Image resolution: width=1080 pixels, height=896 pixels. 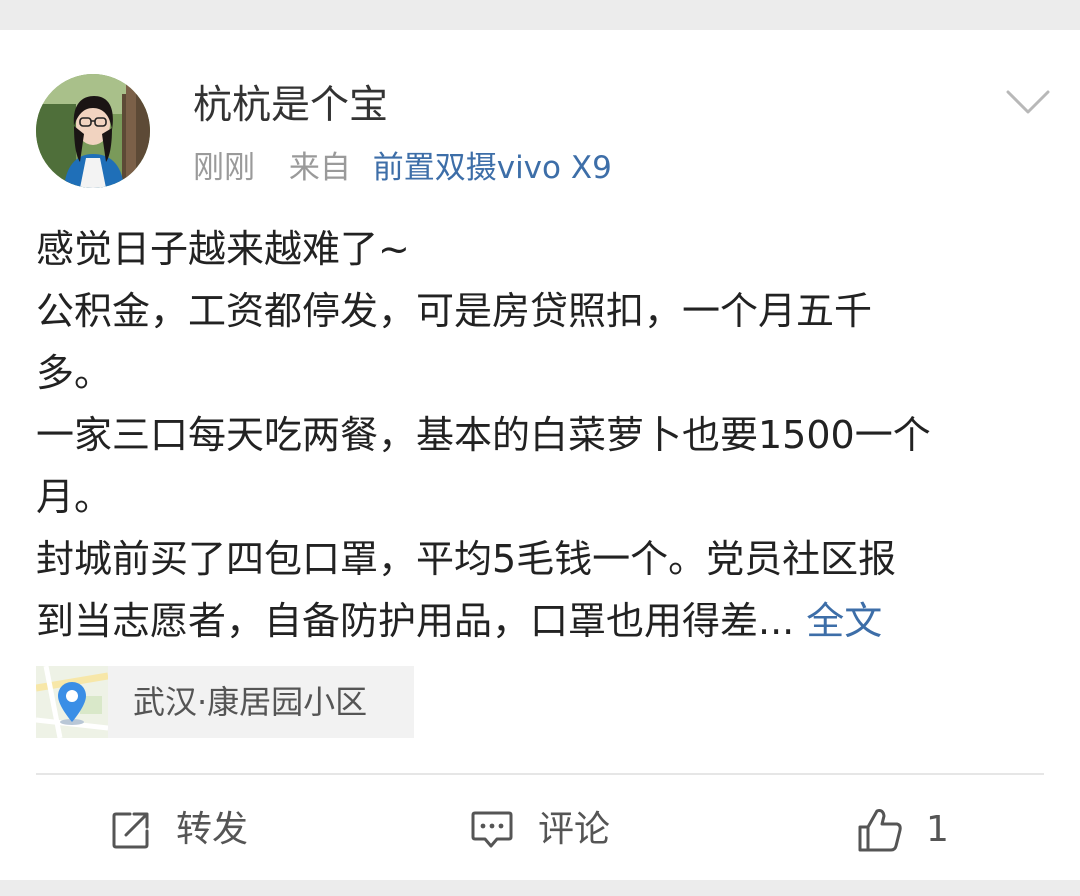 I want to click on like-button: 1, so click(x=902, y=830).